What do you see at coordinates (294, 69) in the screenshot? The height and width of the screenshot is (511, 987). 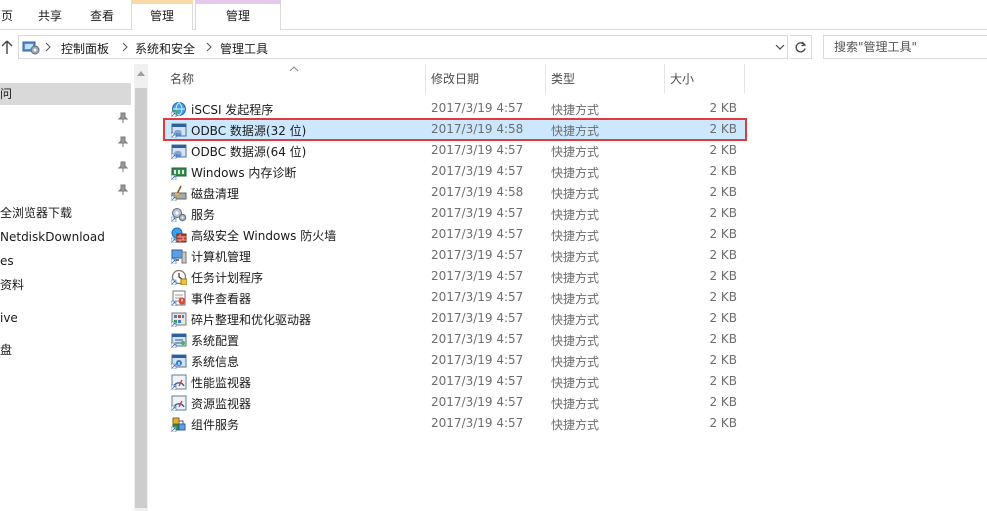 I see `sort-ascending-icon` at bounding box center [294, 69].